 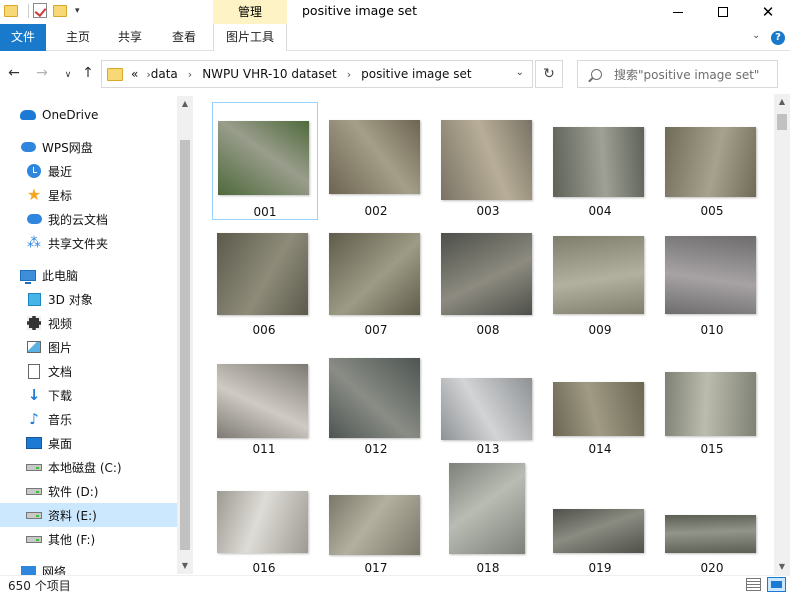 I want to click on file-name: 007, so click(x=376, y=330).